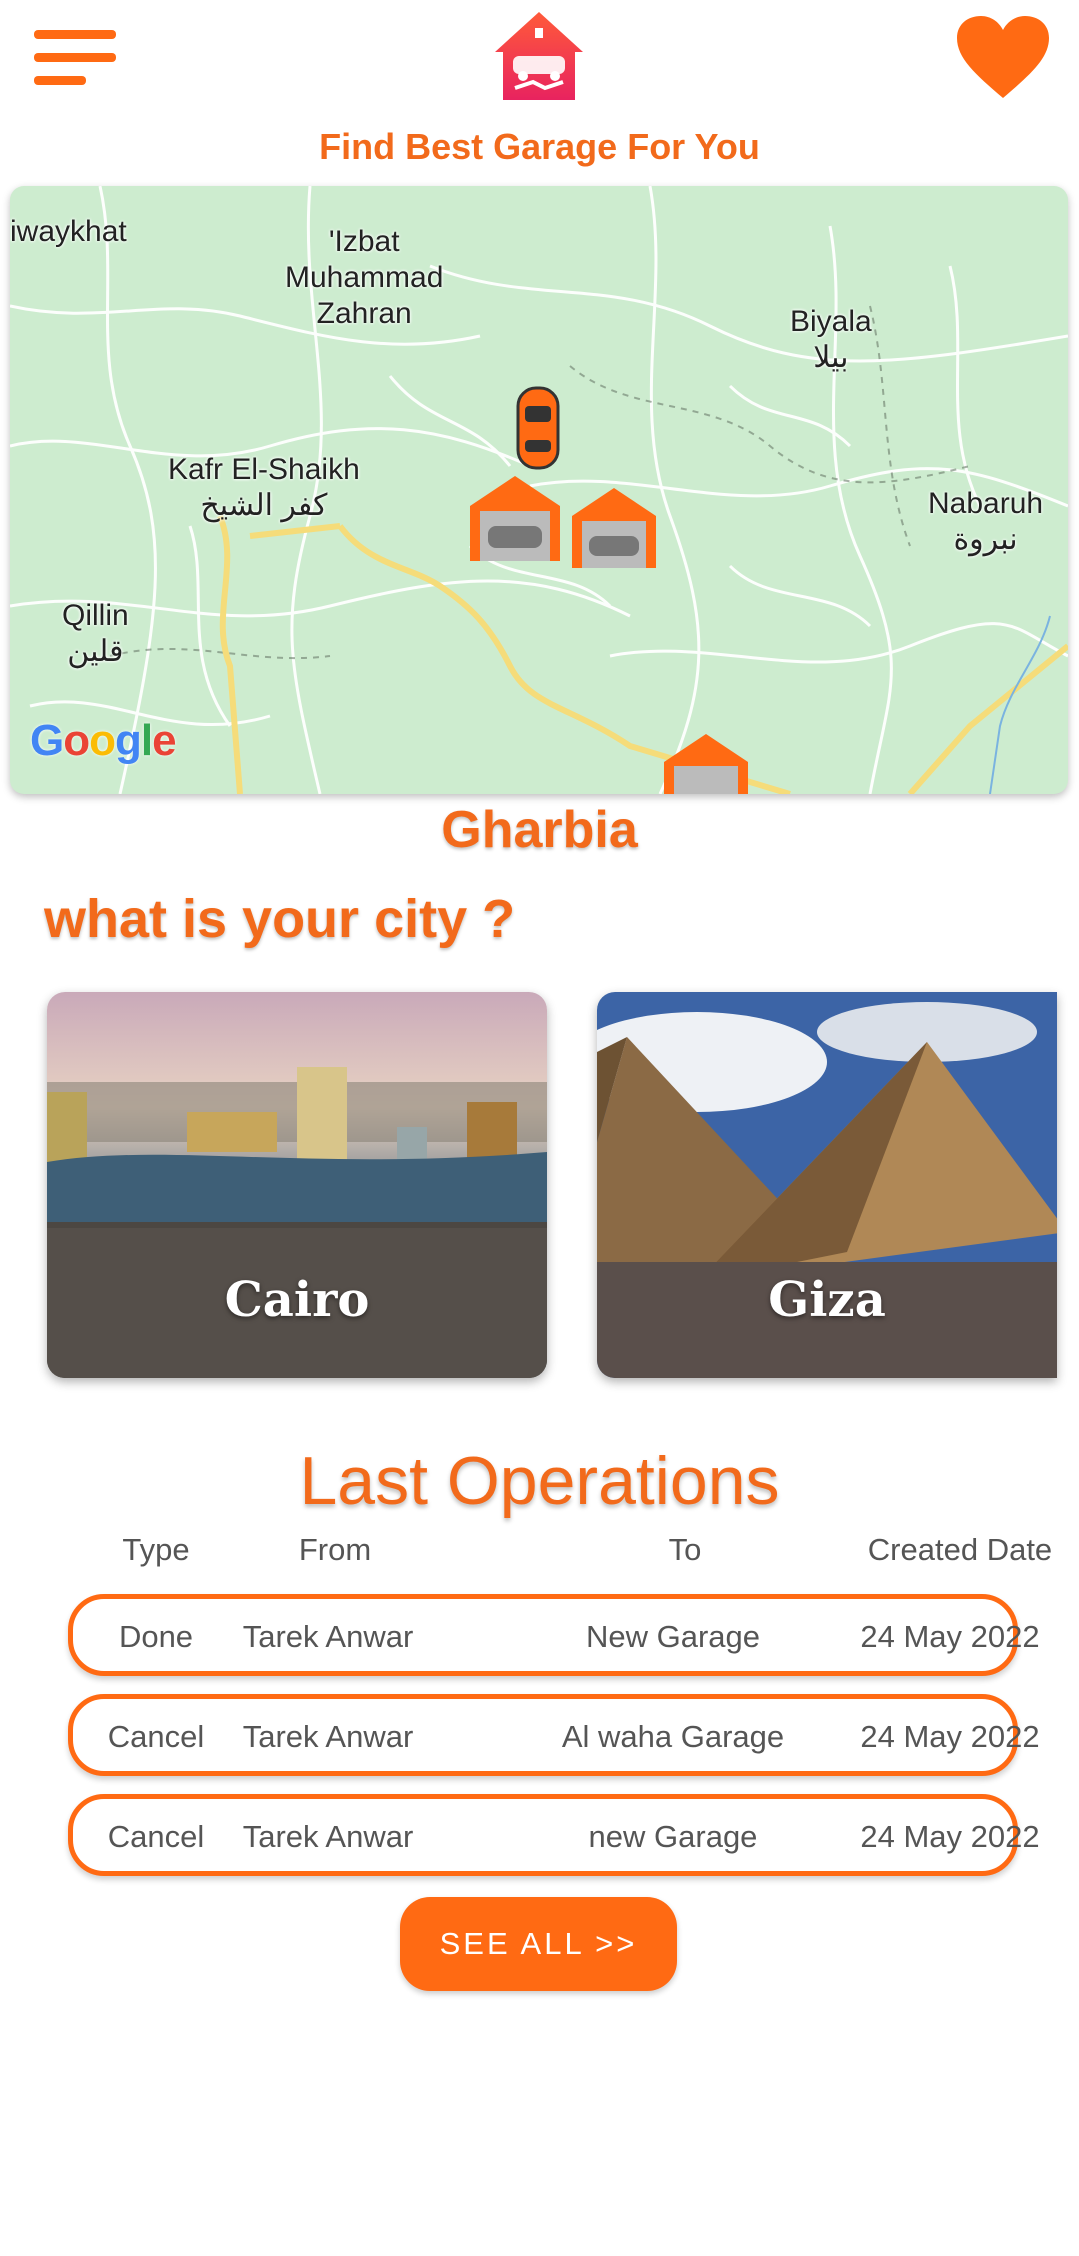  I want to click on city-card-label: Cairo, so click(297, 1300).